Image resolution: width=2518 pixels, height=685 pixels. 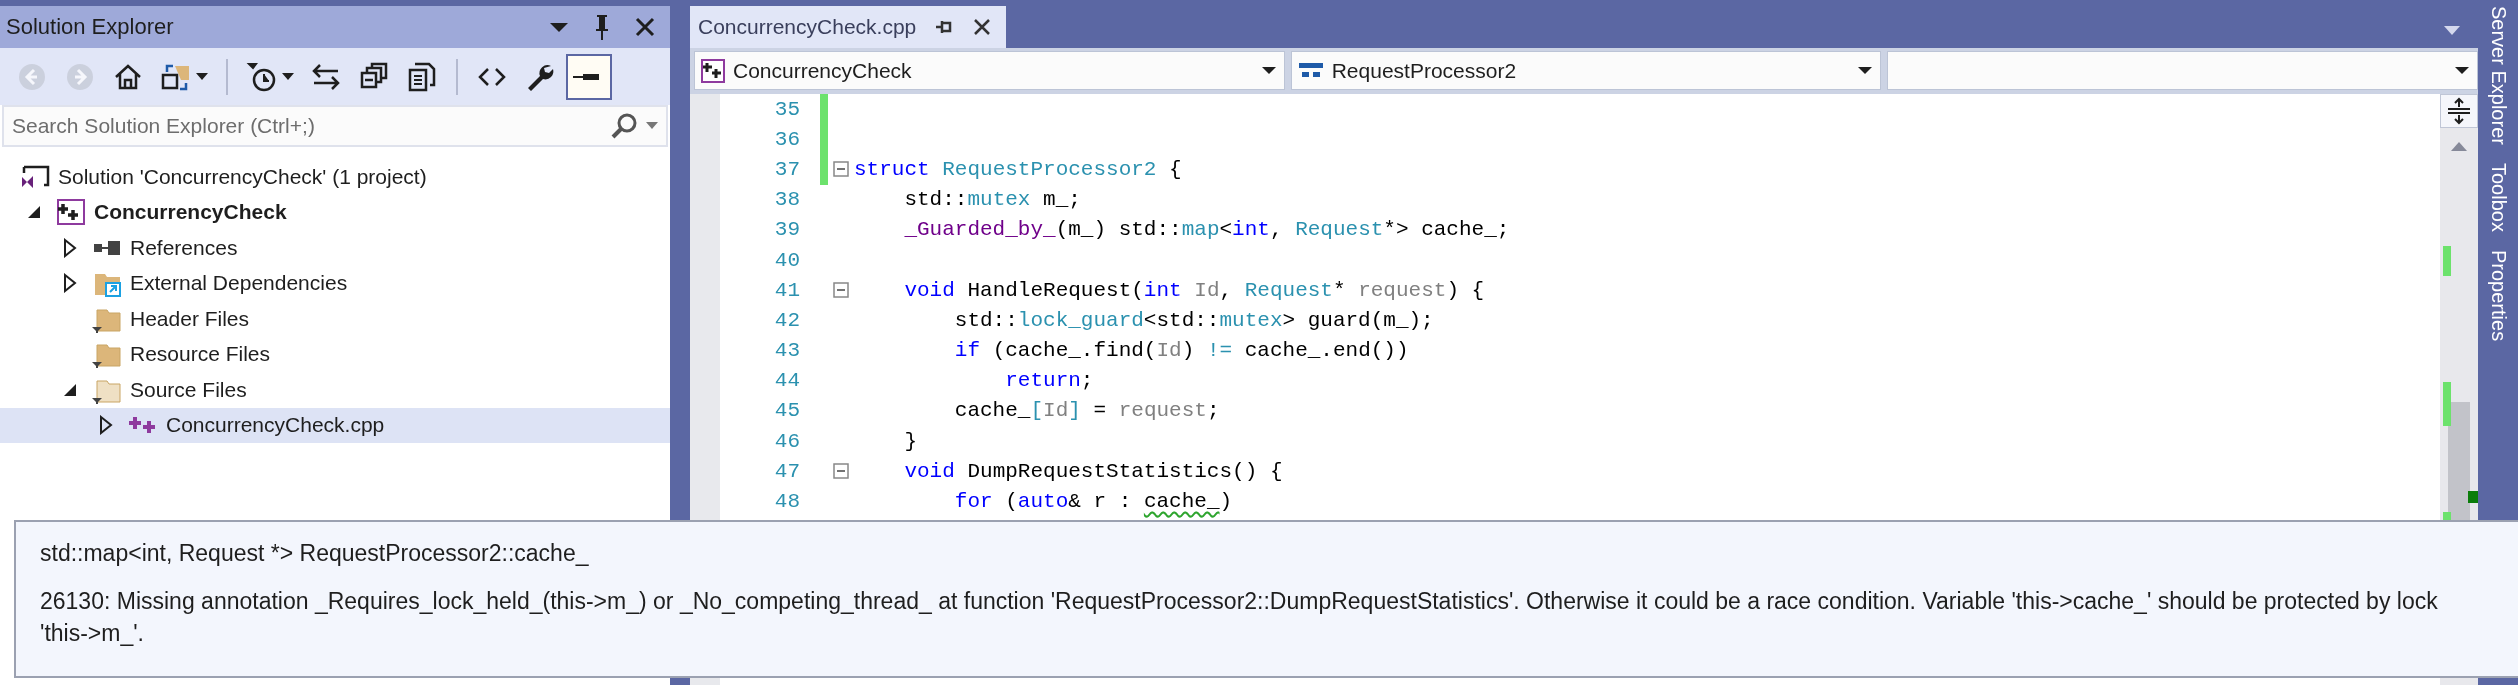 I want to click on line-number: 46, so click(x=786, y=441).